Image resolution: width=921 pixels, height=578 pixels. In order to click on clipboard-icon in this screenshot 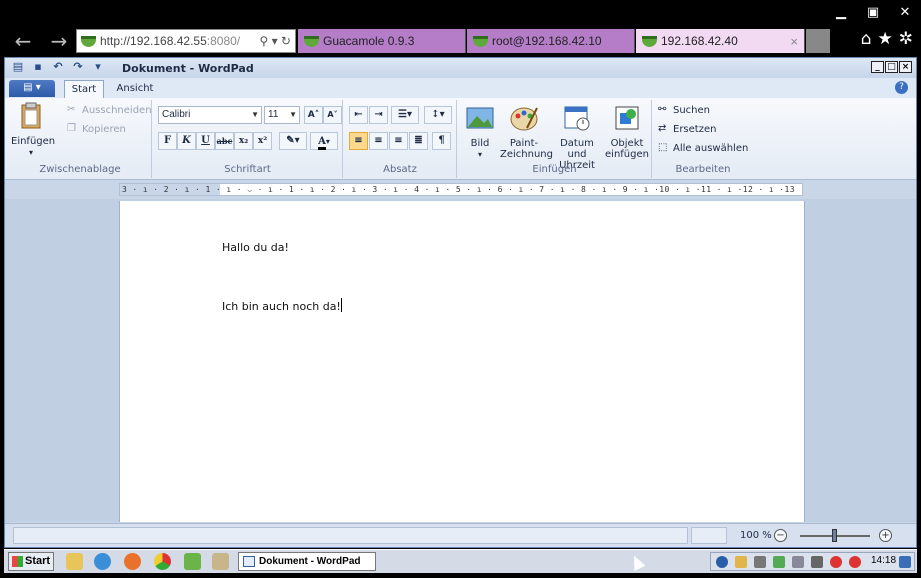, I will do `click(31, 115)`.